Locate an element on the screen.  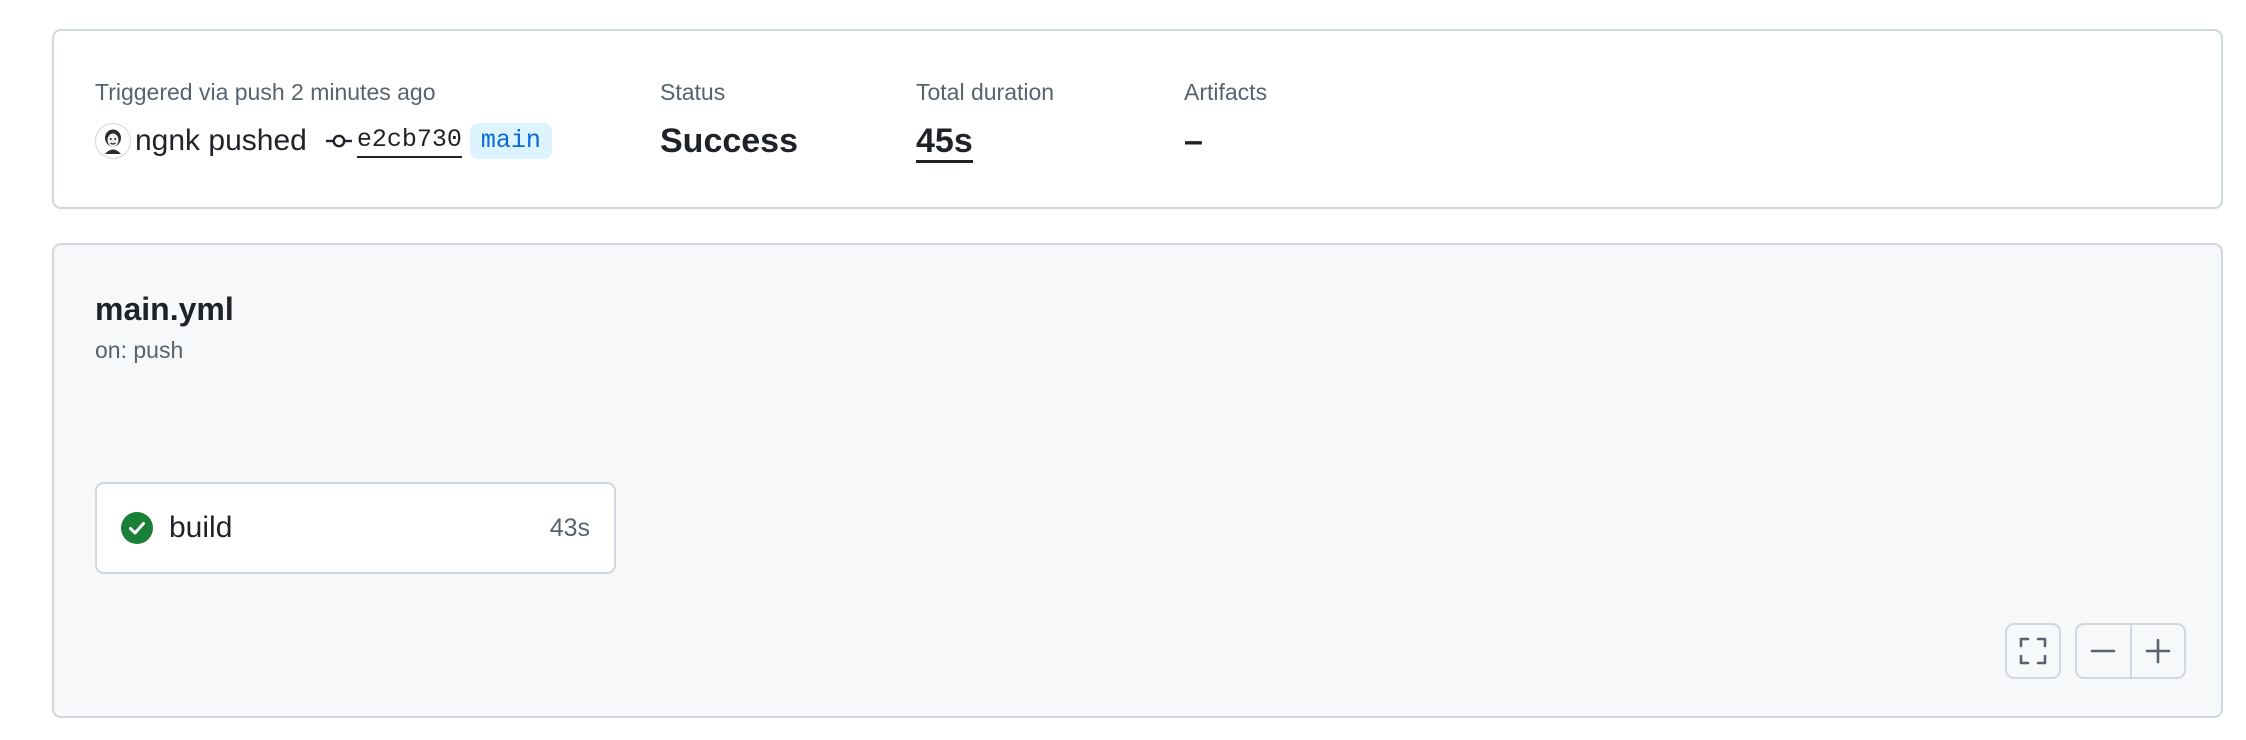
commit-sha-link: e2cb730 is located at coordinates (409, 141).